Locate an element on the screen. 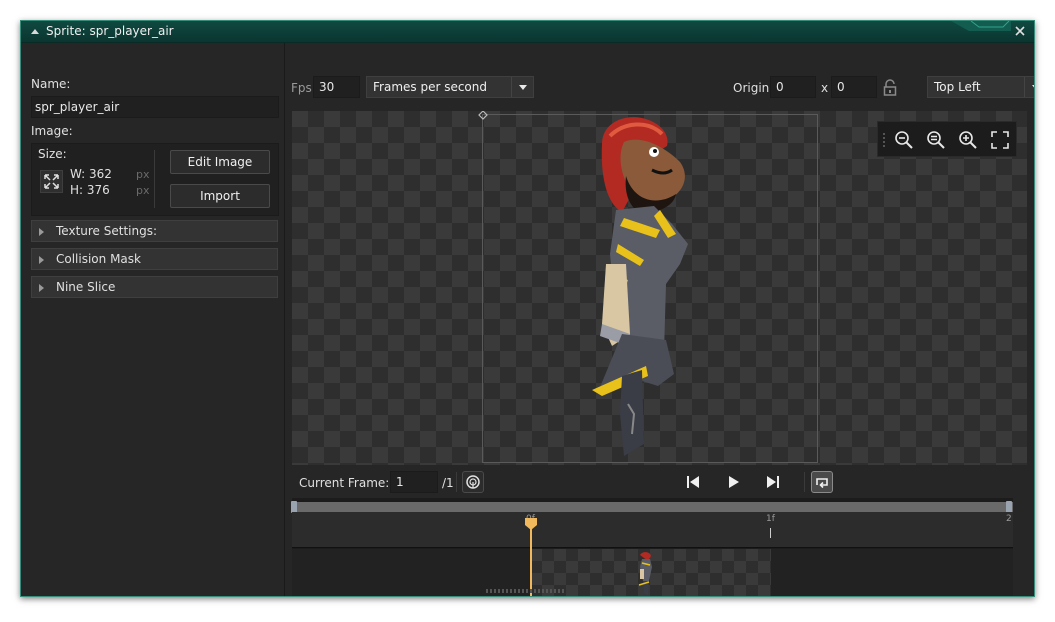 Image resolution: width=1055 pixels, height=622 pixels. timeline: 0f 1f 2 is located at coordinates (652, 547).